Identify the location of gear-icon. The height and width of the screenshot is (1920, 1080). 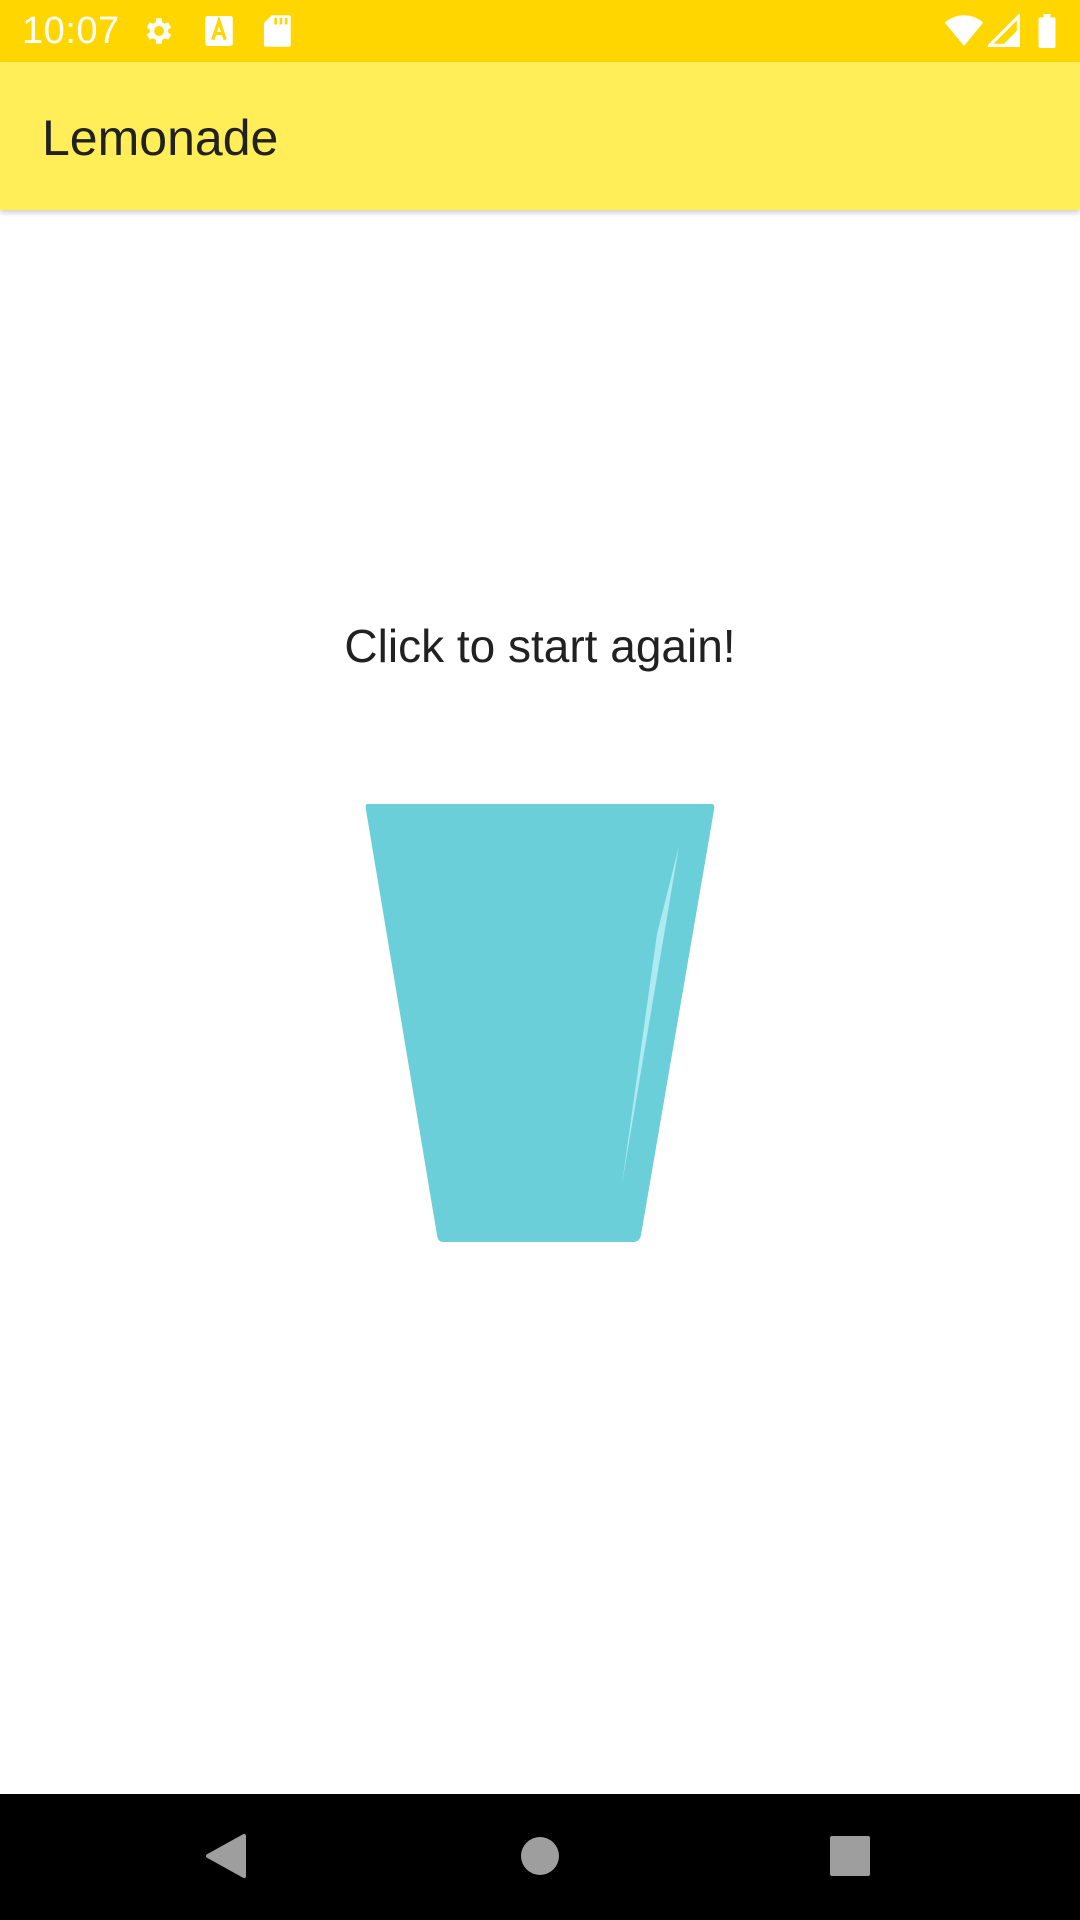
(159, 31).